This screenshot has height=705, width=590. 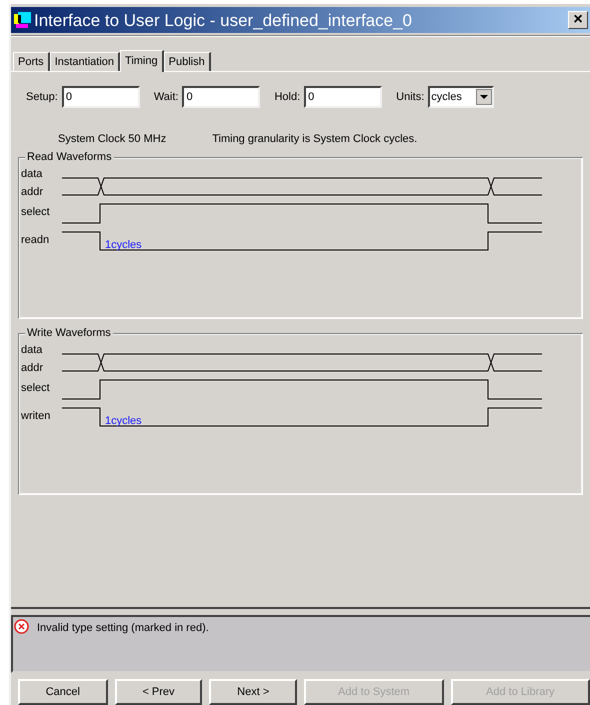 What do you see at coordinates (287, 97) in the screenshot?
I see `field-label: Hold:` at bounding box center [287, 97].